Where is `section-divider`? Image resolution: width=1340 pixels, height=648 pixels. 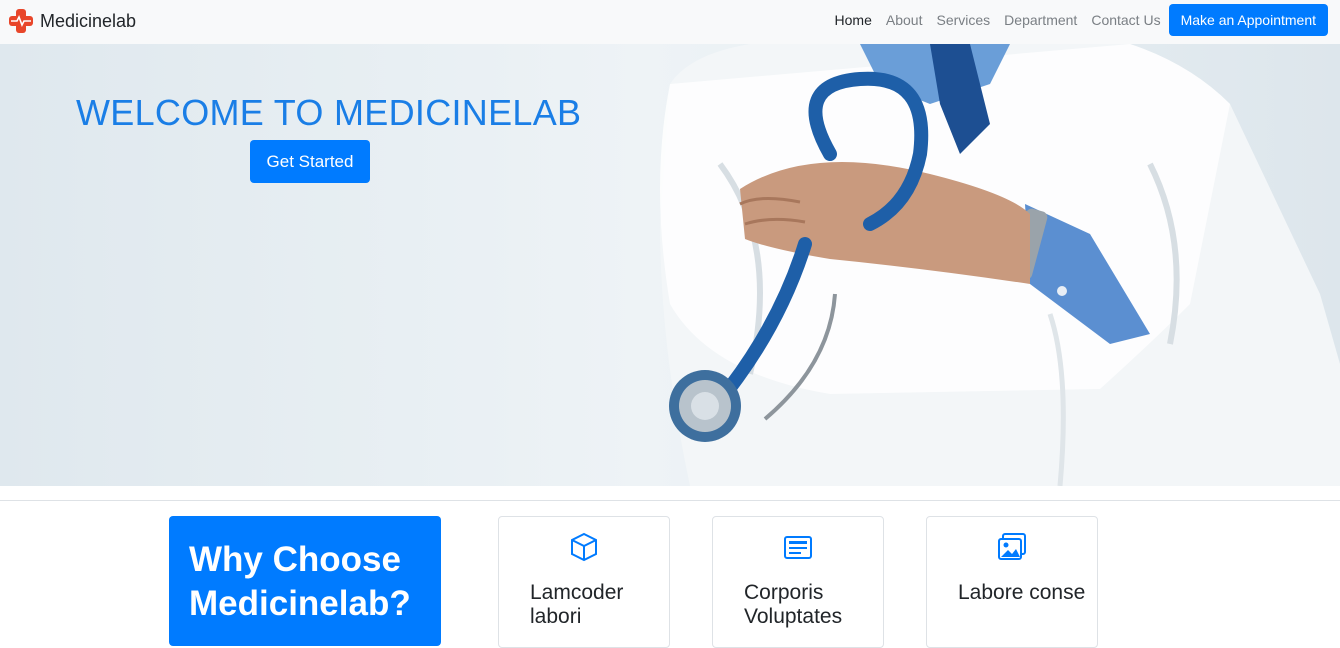 section-divider is located at coordinates (670, 500).